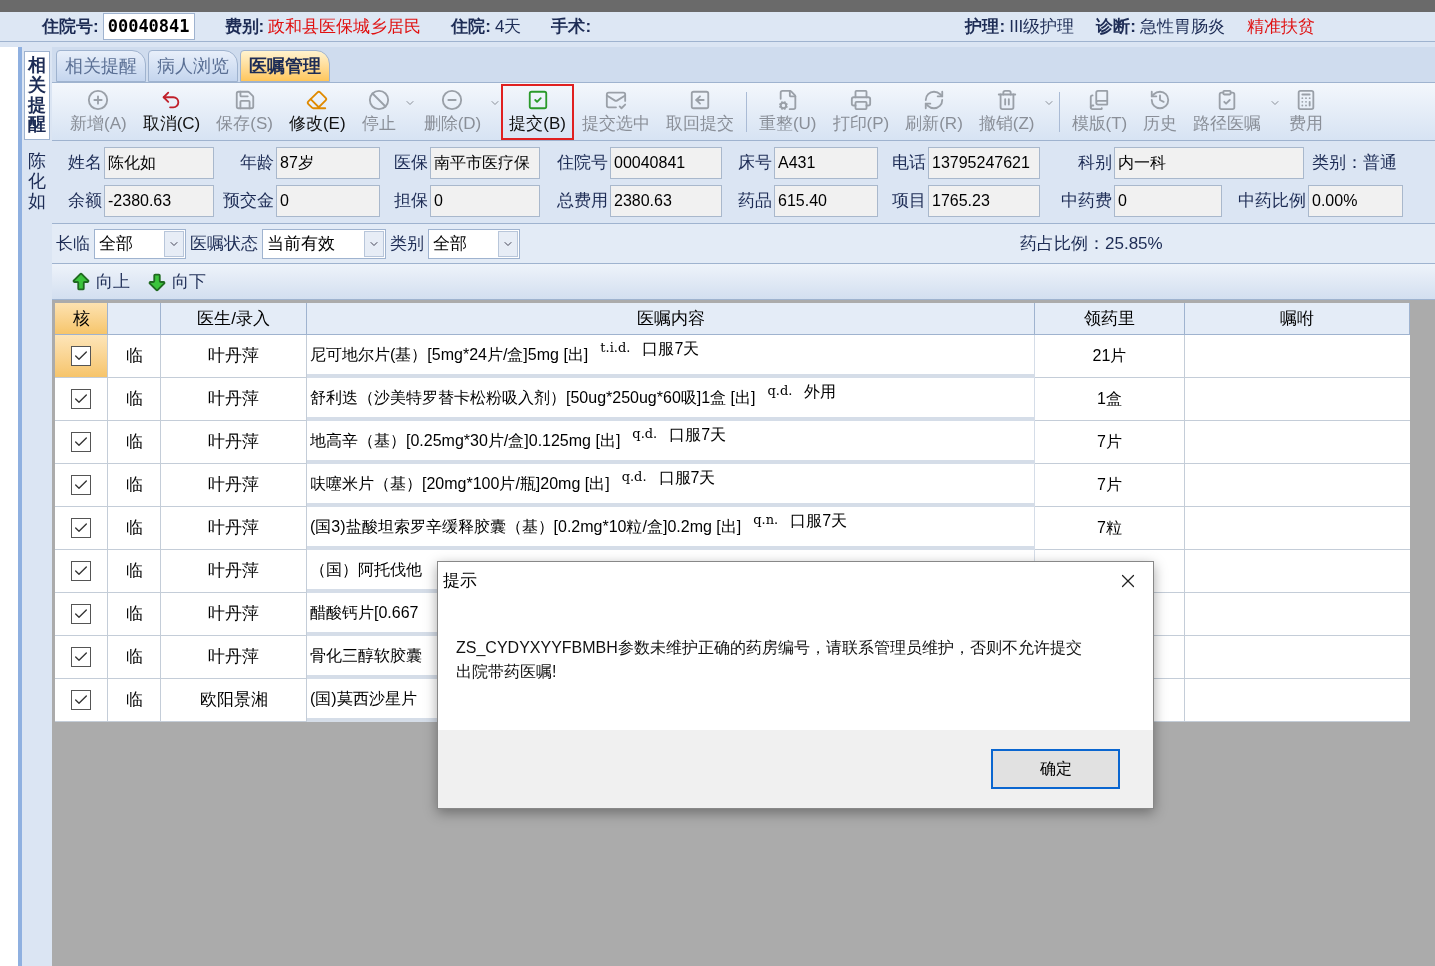  I want to click on header-label: 护理:, so click(985, 26).